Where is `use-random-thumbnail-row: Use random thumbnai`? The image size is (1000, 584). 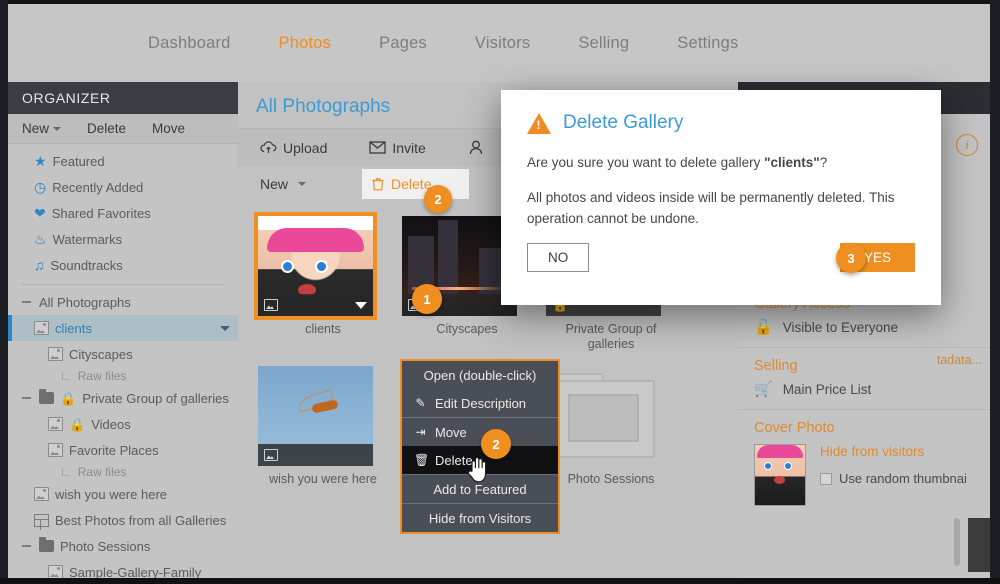 use-random-thumbnail-row: Use random thumbnai is located at coordinates (893, 478).